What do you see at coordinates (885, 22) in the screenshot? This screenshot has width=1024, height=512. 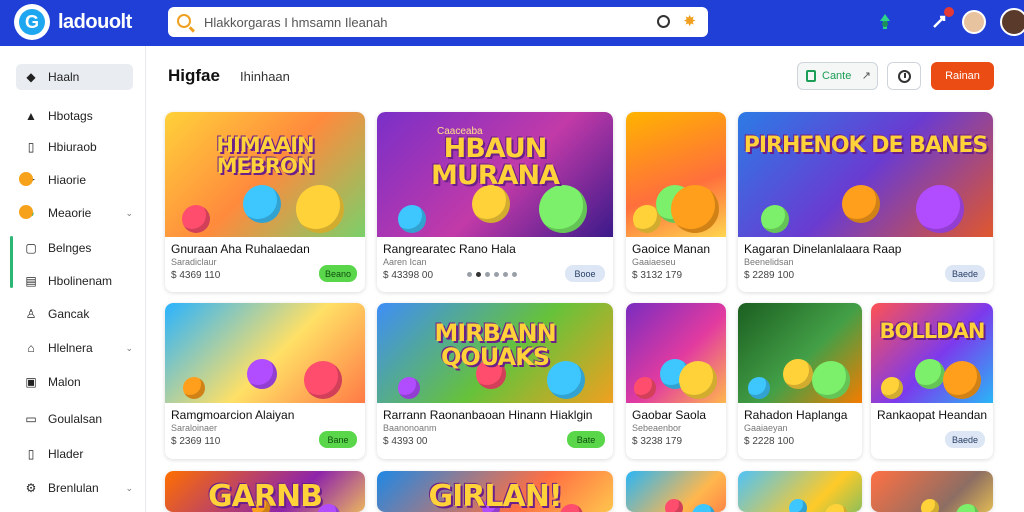 I see `store-icon` at bounding box center [885, 22].